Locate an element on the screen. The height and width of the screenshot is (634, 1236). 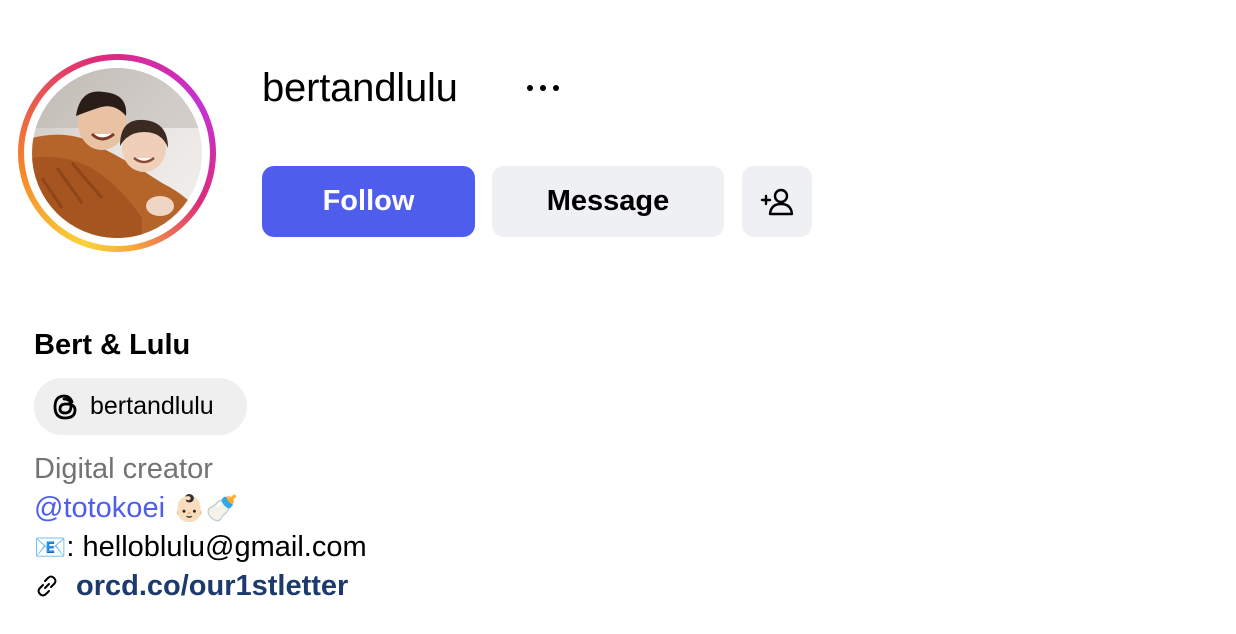
external-link: orcd.co/our1stletter is located at coordinates (212, 586).